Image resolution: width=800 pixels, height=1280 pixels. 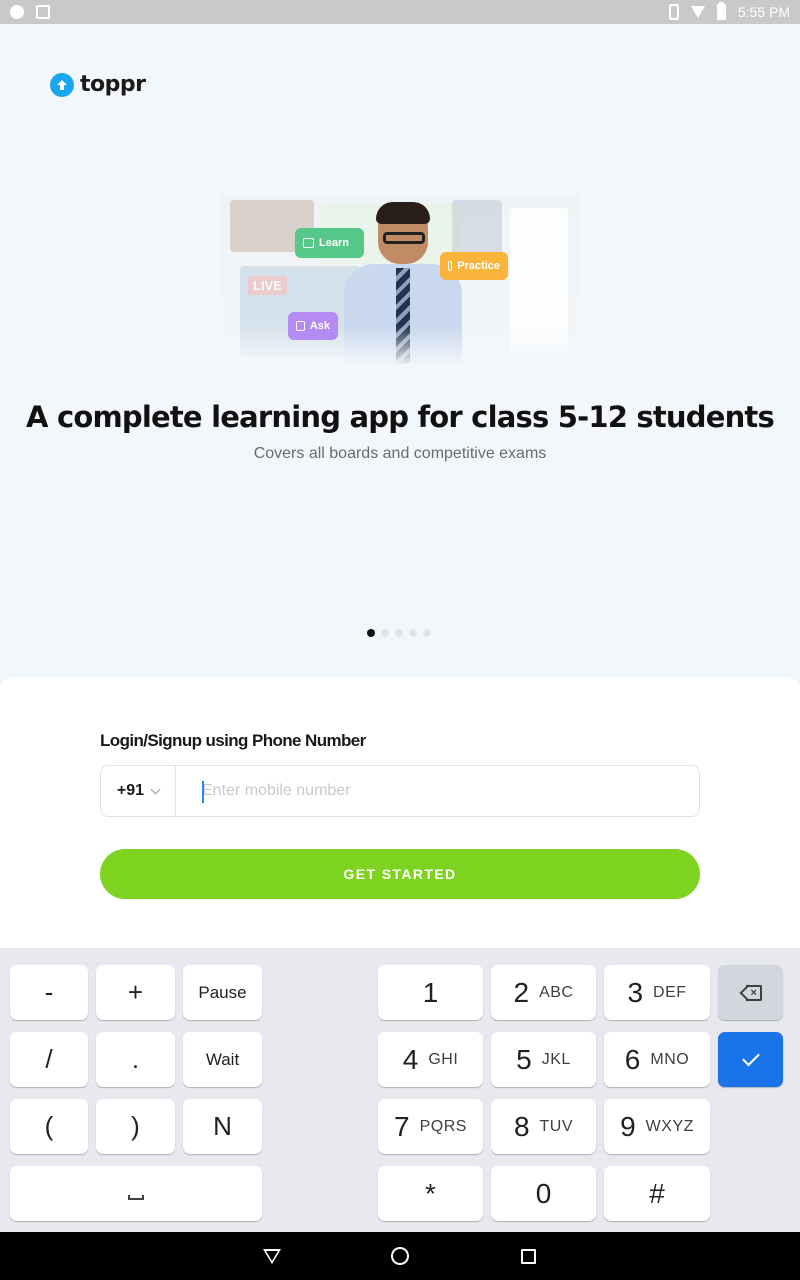 I want to click on chat-notification-icon, so click(x=17, y=12).